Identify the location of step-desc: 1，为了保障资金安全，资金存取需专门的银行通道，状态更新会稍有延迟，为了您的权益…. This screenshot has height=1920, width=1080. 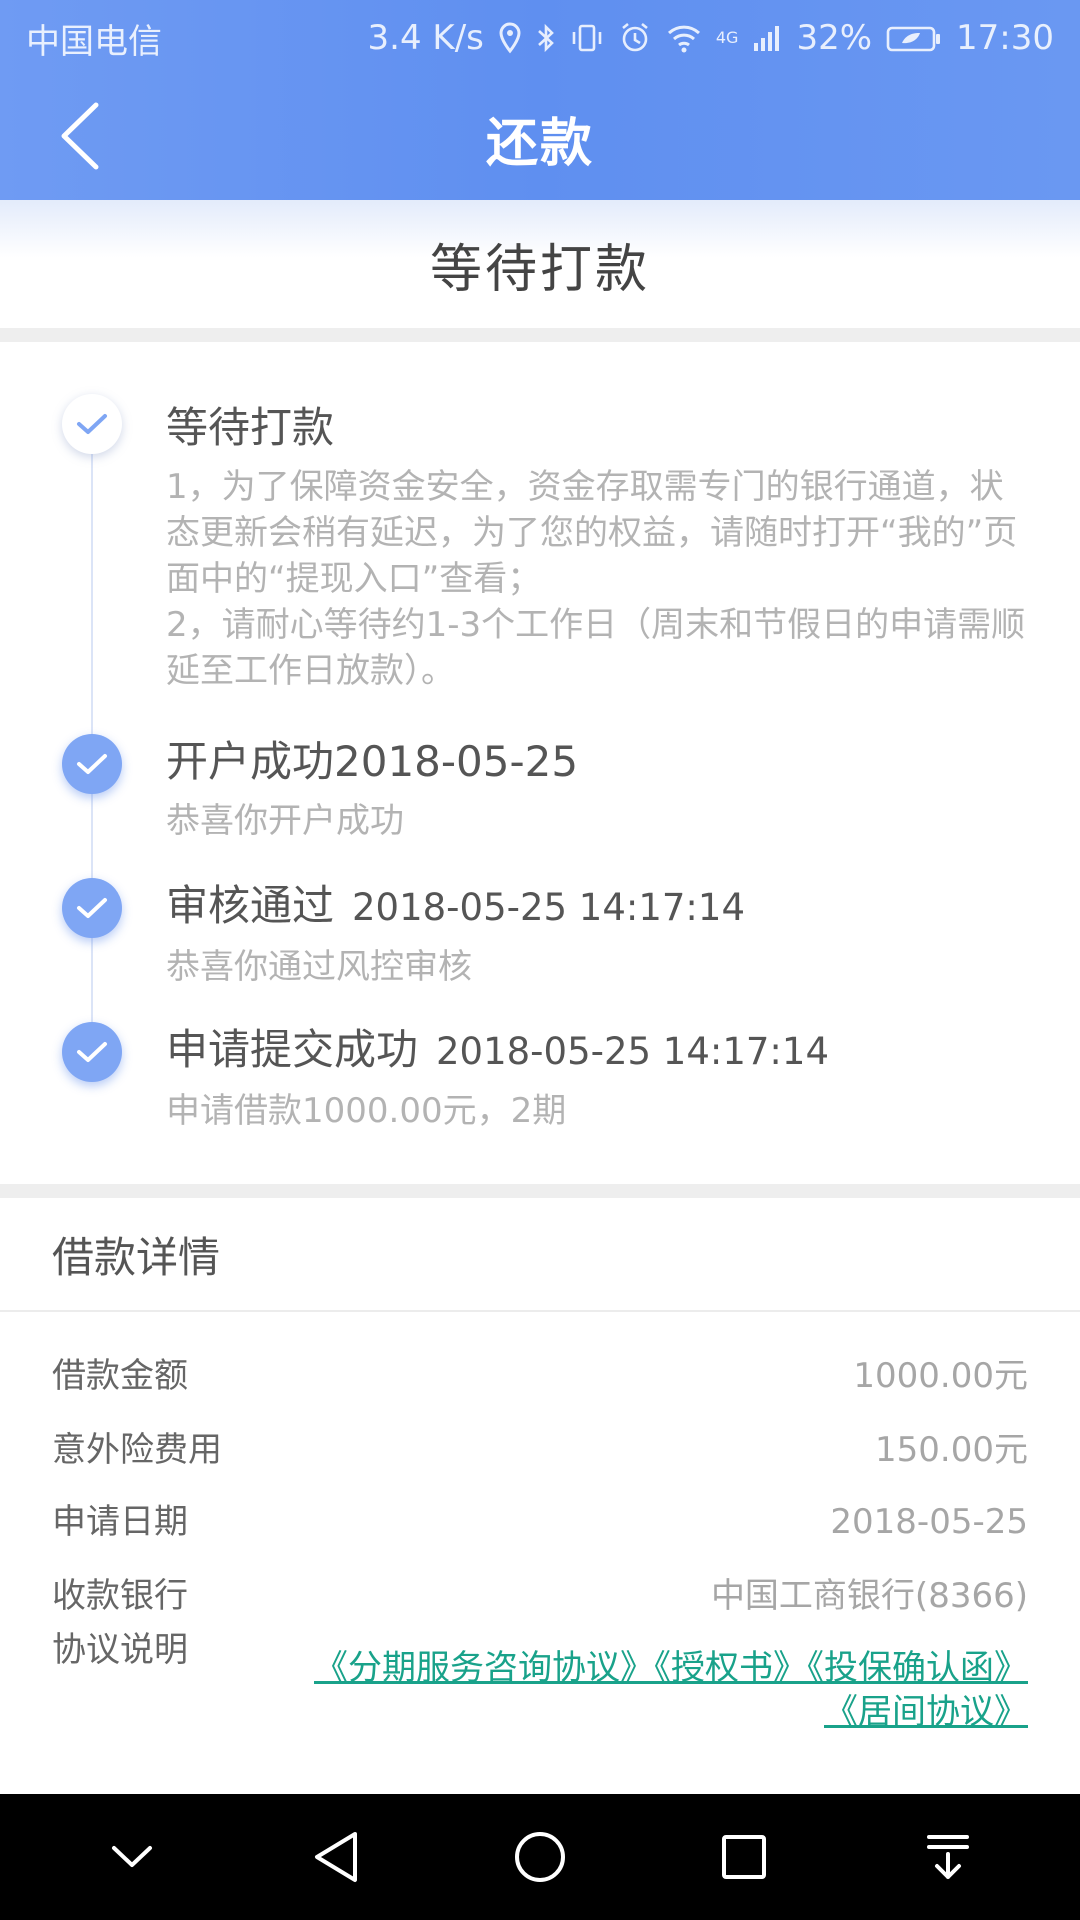
(592, 533).